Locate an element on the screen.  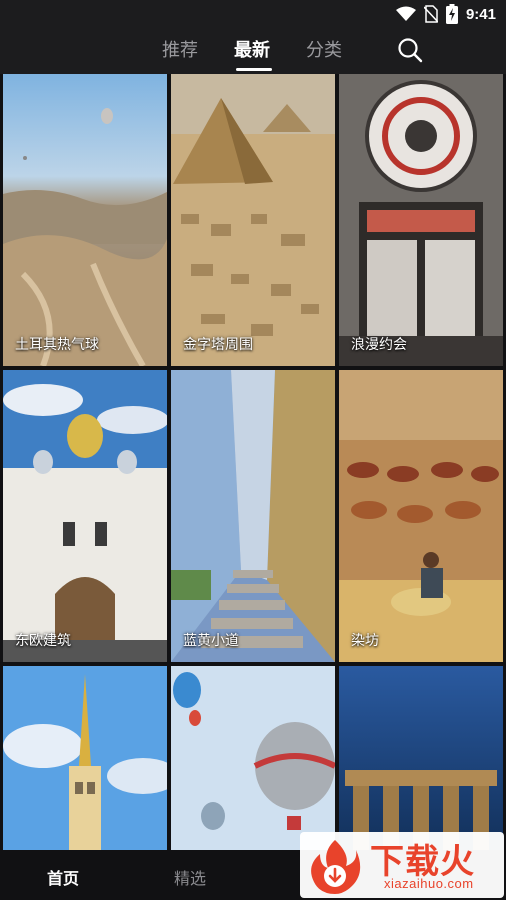
photo-card-title: 金字塔周围 is located at coordinates (218, 345).